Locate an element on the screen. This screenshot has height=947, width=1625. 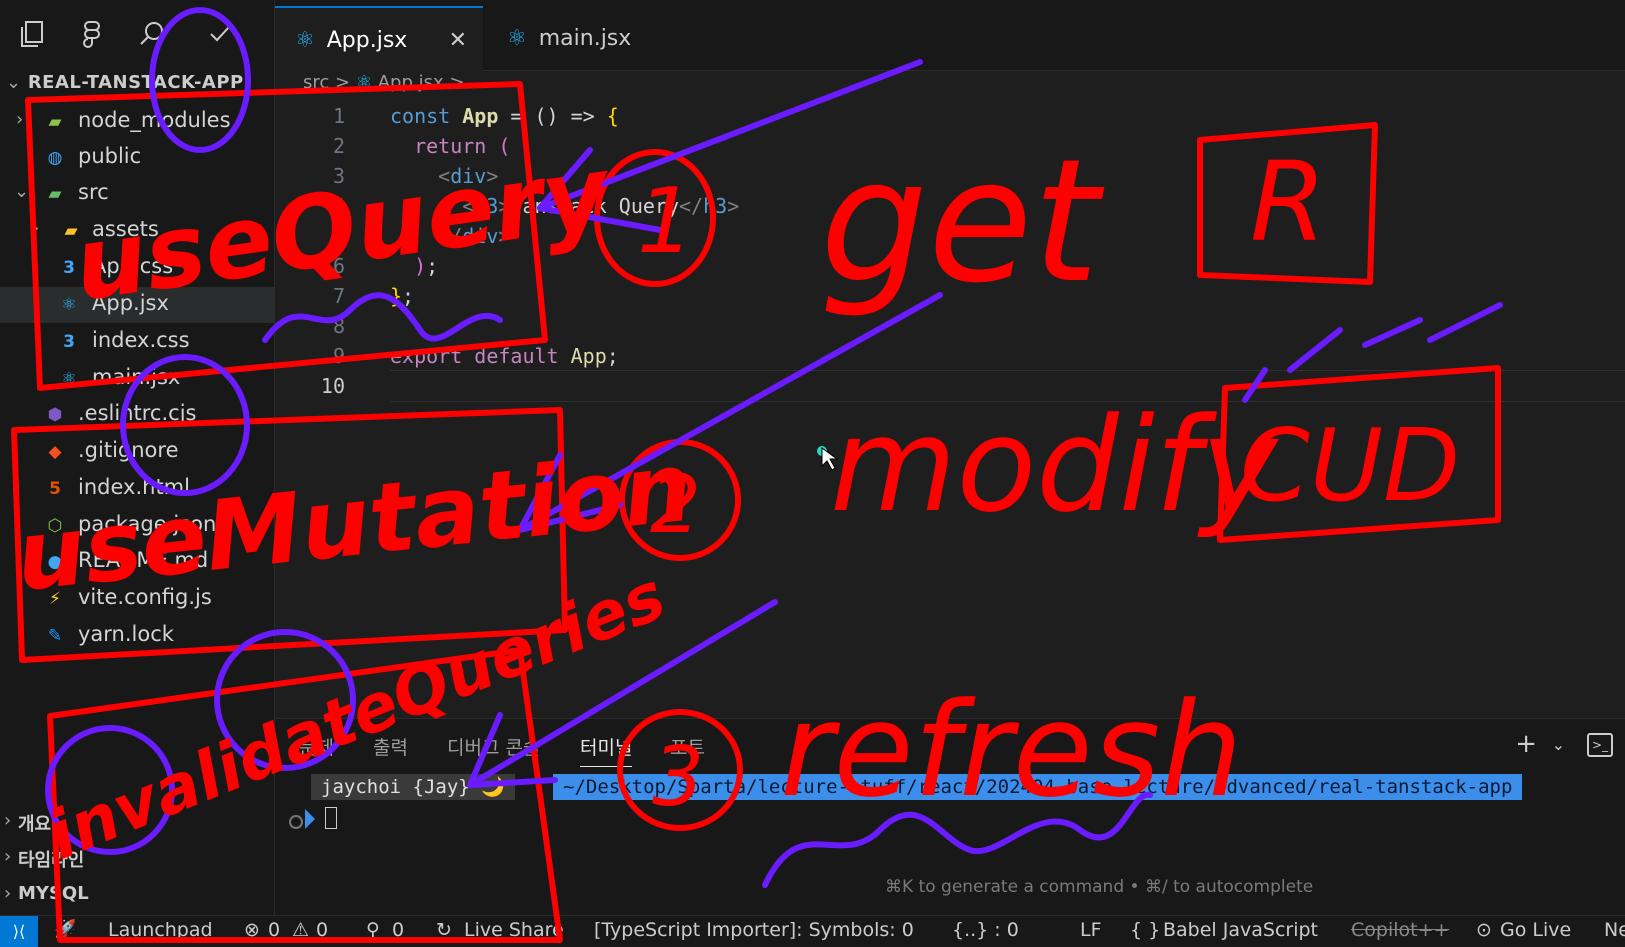
current-line-highlight is located at coordinates (1007, 386).